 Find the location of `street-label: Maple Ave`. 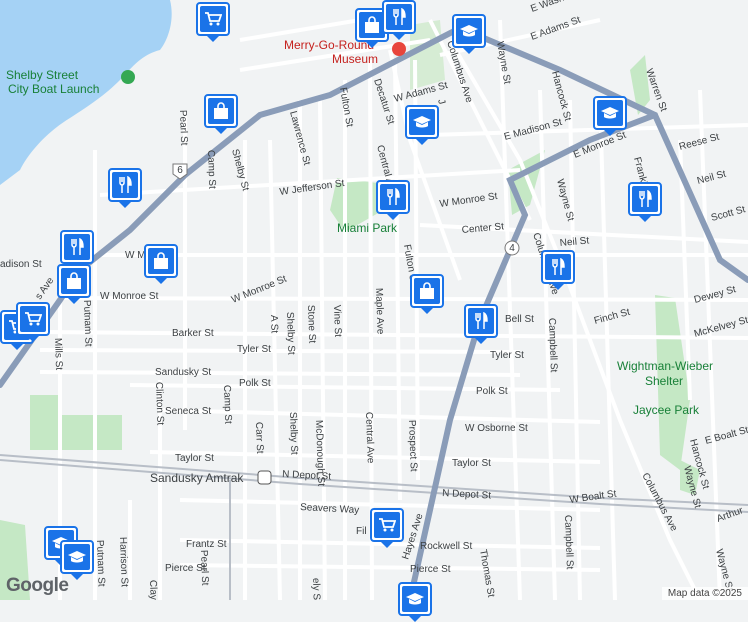

street-label: Maple Ave is located at coordinates (379, 311).